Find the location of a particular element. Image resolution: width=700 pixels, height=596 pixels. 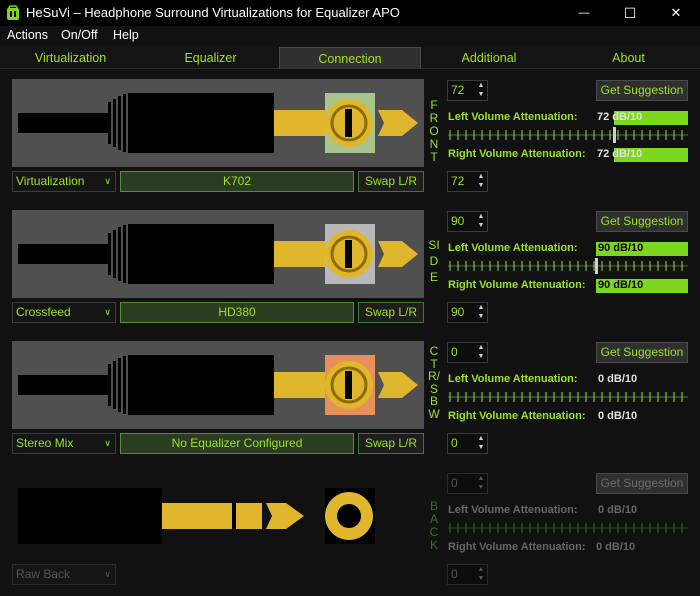

front-headphone-field: K702 is located at coordinates (237, 181).